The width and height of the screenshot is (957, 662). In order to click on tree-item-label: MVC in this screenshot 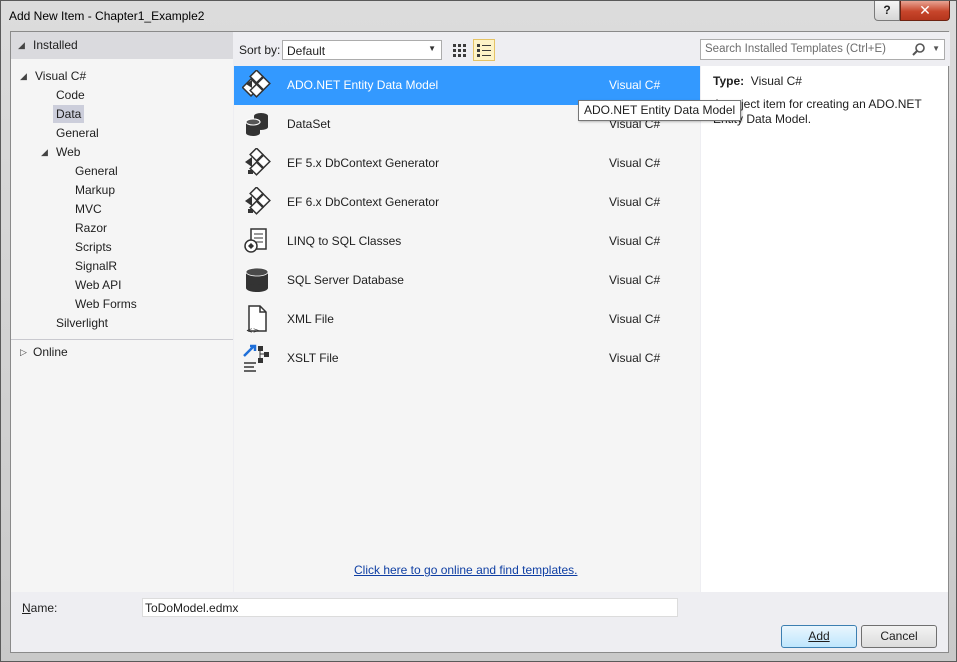, I will do `click(88, 209)`.